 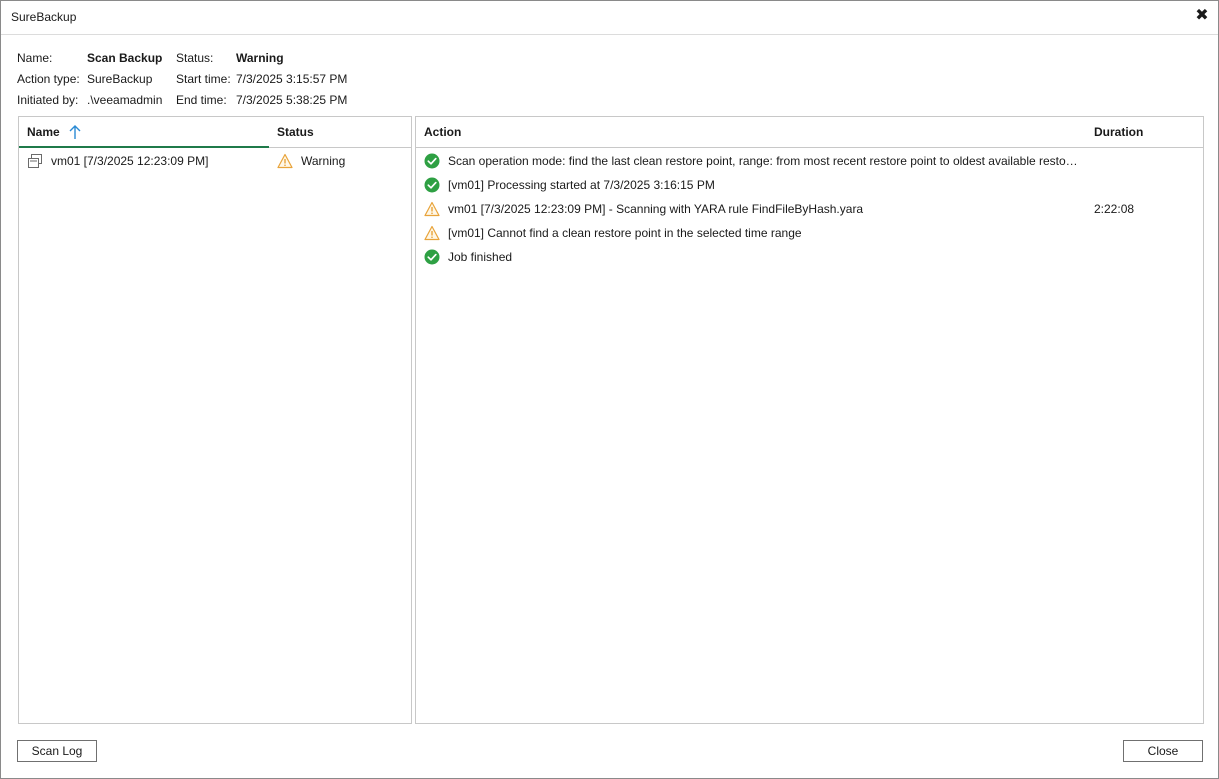 What do you see at coordinates (295, 132) in the screenshot?
I see `column-header-status-label: Status` at bounding box center [295, 132].